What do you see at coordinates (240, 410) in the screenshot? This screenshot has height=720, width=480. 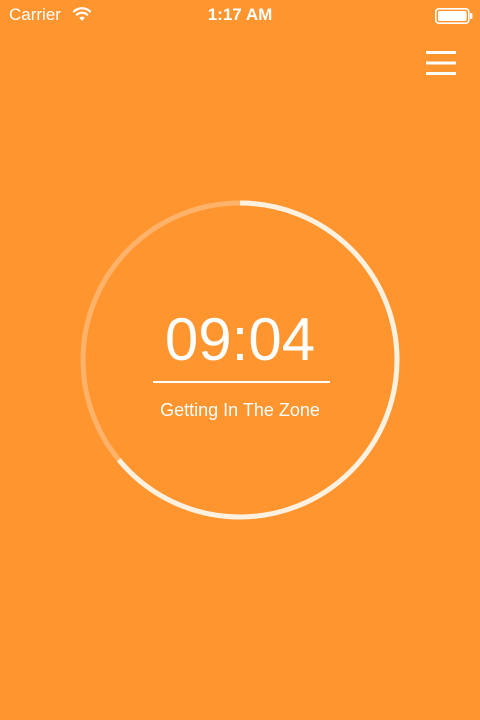 I see `session-label: Getting In The Zone` at bounding box center [240, 410].